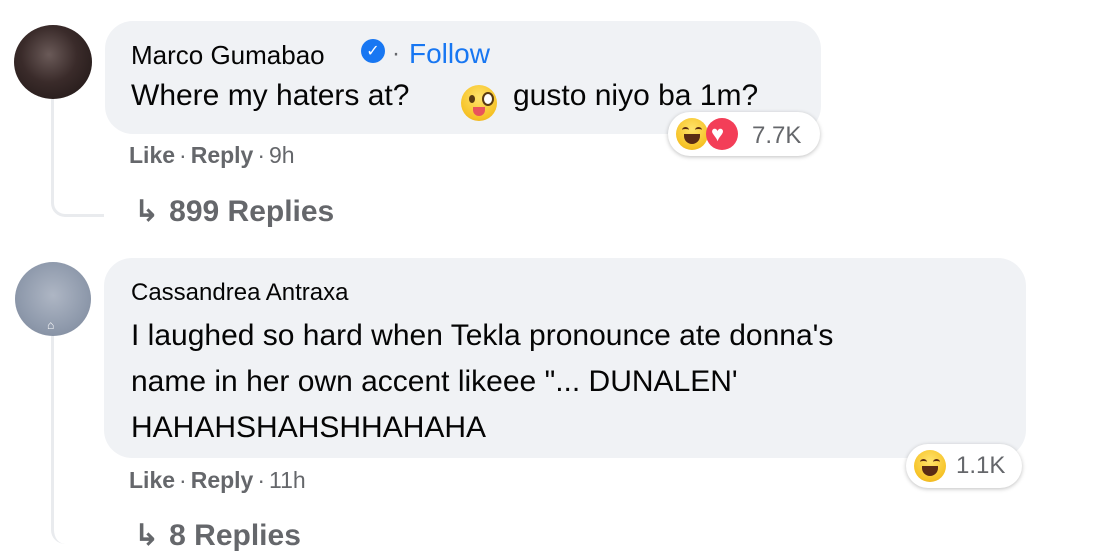  Describe the element at coordinates (636, 95) in the screenshot. I see `comment-text-continued: gusto niyo ba 1m?` at that location.